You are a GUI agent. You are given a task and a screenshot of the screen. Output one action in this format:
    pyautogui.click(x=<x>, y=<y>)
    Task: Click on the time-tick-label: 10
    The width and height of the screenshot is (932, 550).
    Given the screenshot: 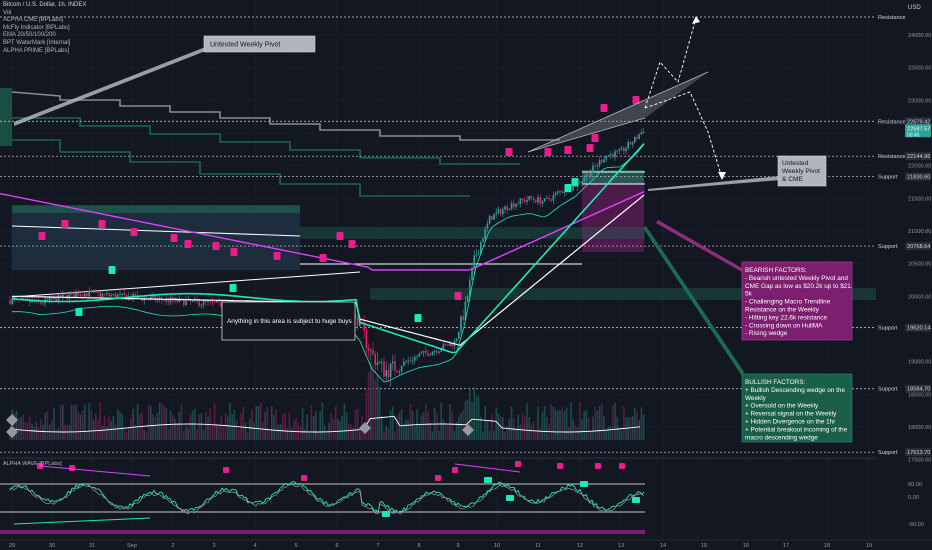 What is the action you would take?
    pyautogui.click(x=497, y=546)
    